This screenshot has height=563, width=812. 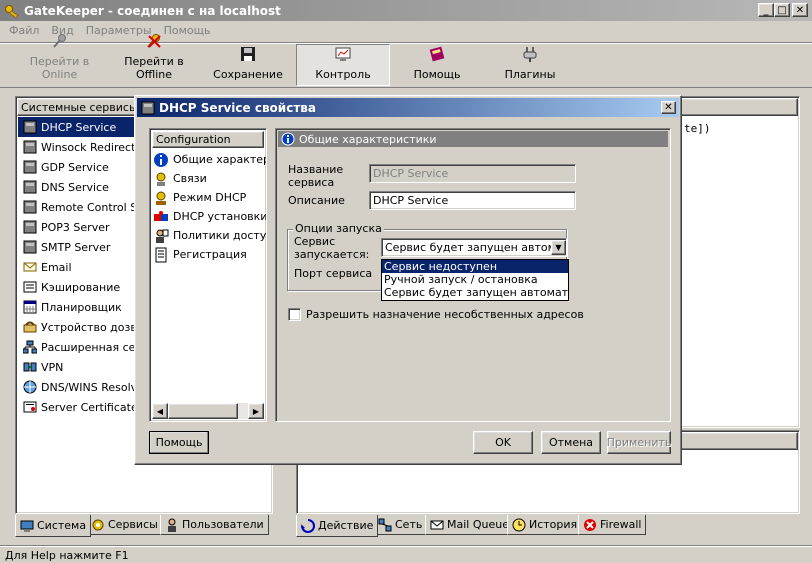 I want to click on menu-params: Параметры, so click(x=119, y=32).